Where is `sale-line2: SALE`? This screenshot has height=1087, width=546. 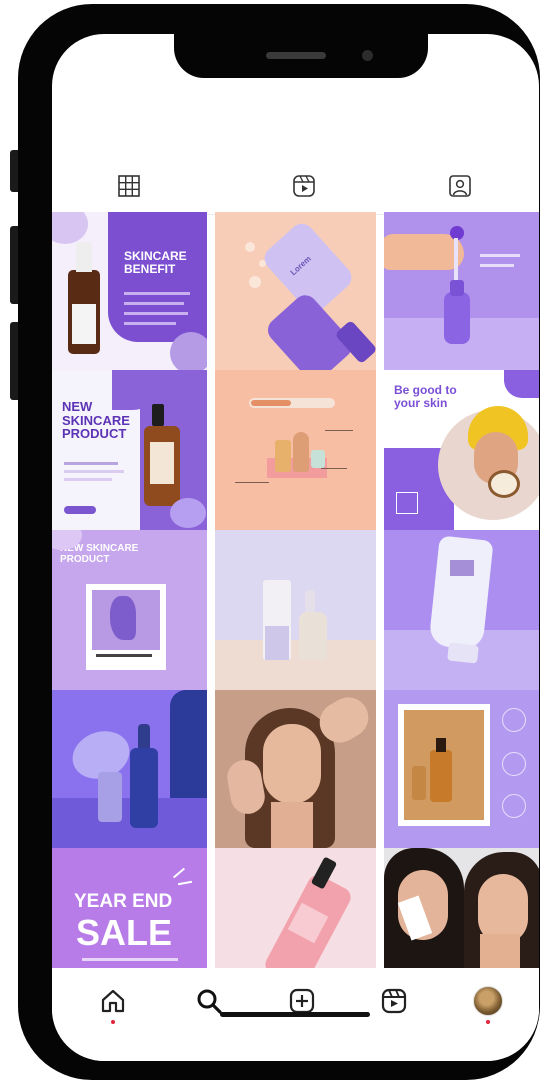 sale-line2: SALE is located at coordinates (124, 932).